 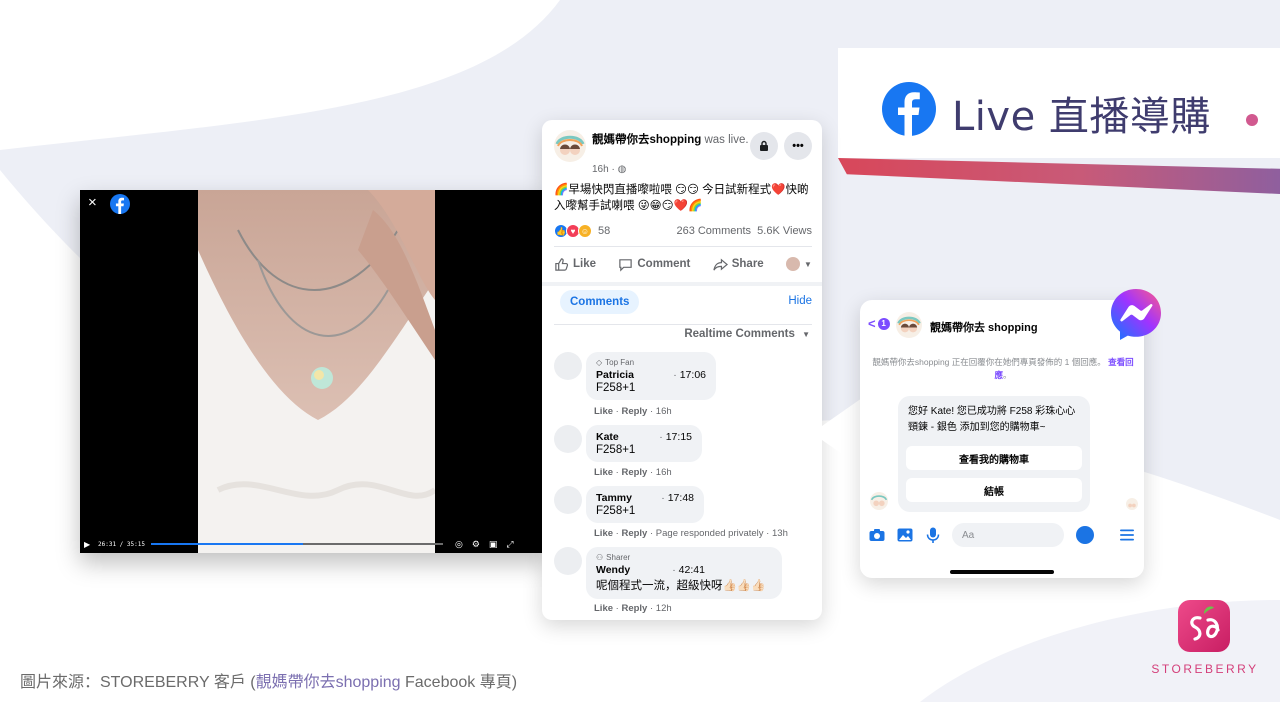 I want to click on post-was-live: was live., so click(x=726, y=140).